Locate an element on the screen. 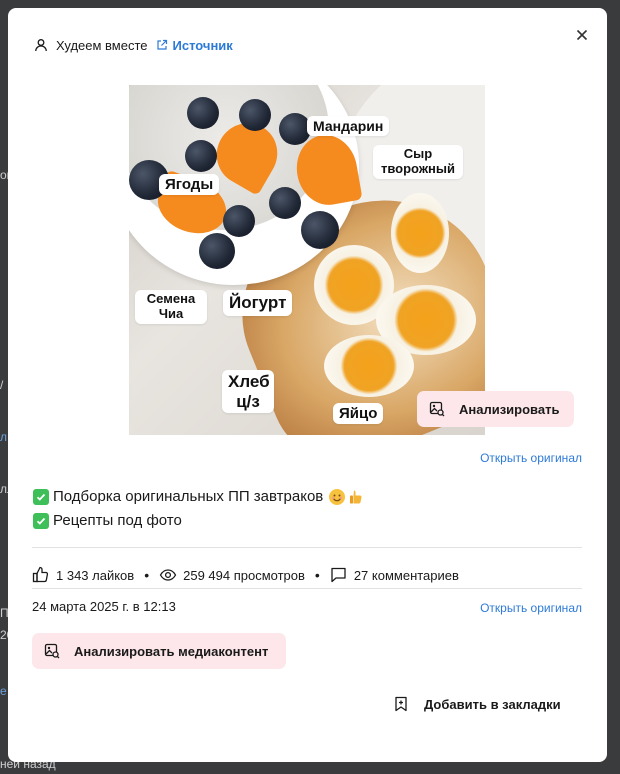 Image resolution: width=620 pixels, height=774 pixels. background-text: е is located at coordinates (3, 691).